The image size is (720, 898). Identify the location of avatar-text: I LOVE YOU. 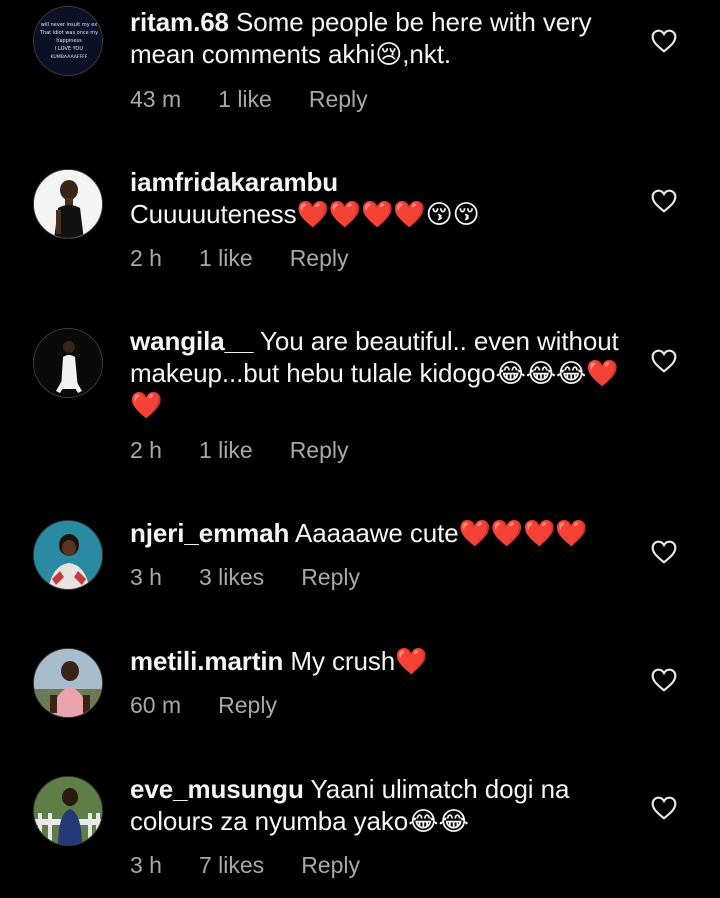
(69, 49).